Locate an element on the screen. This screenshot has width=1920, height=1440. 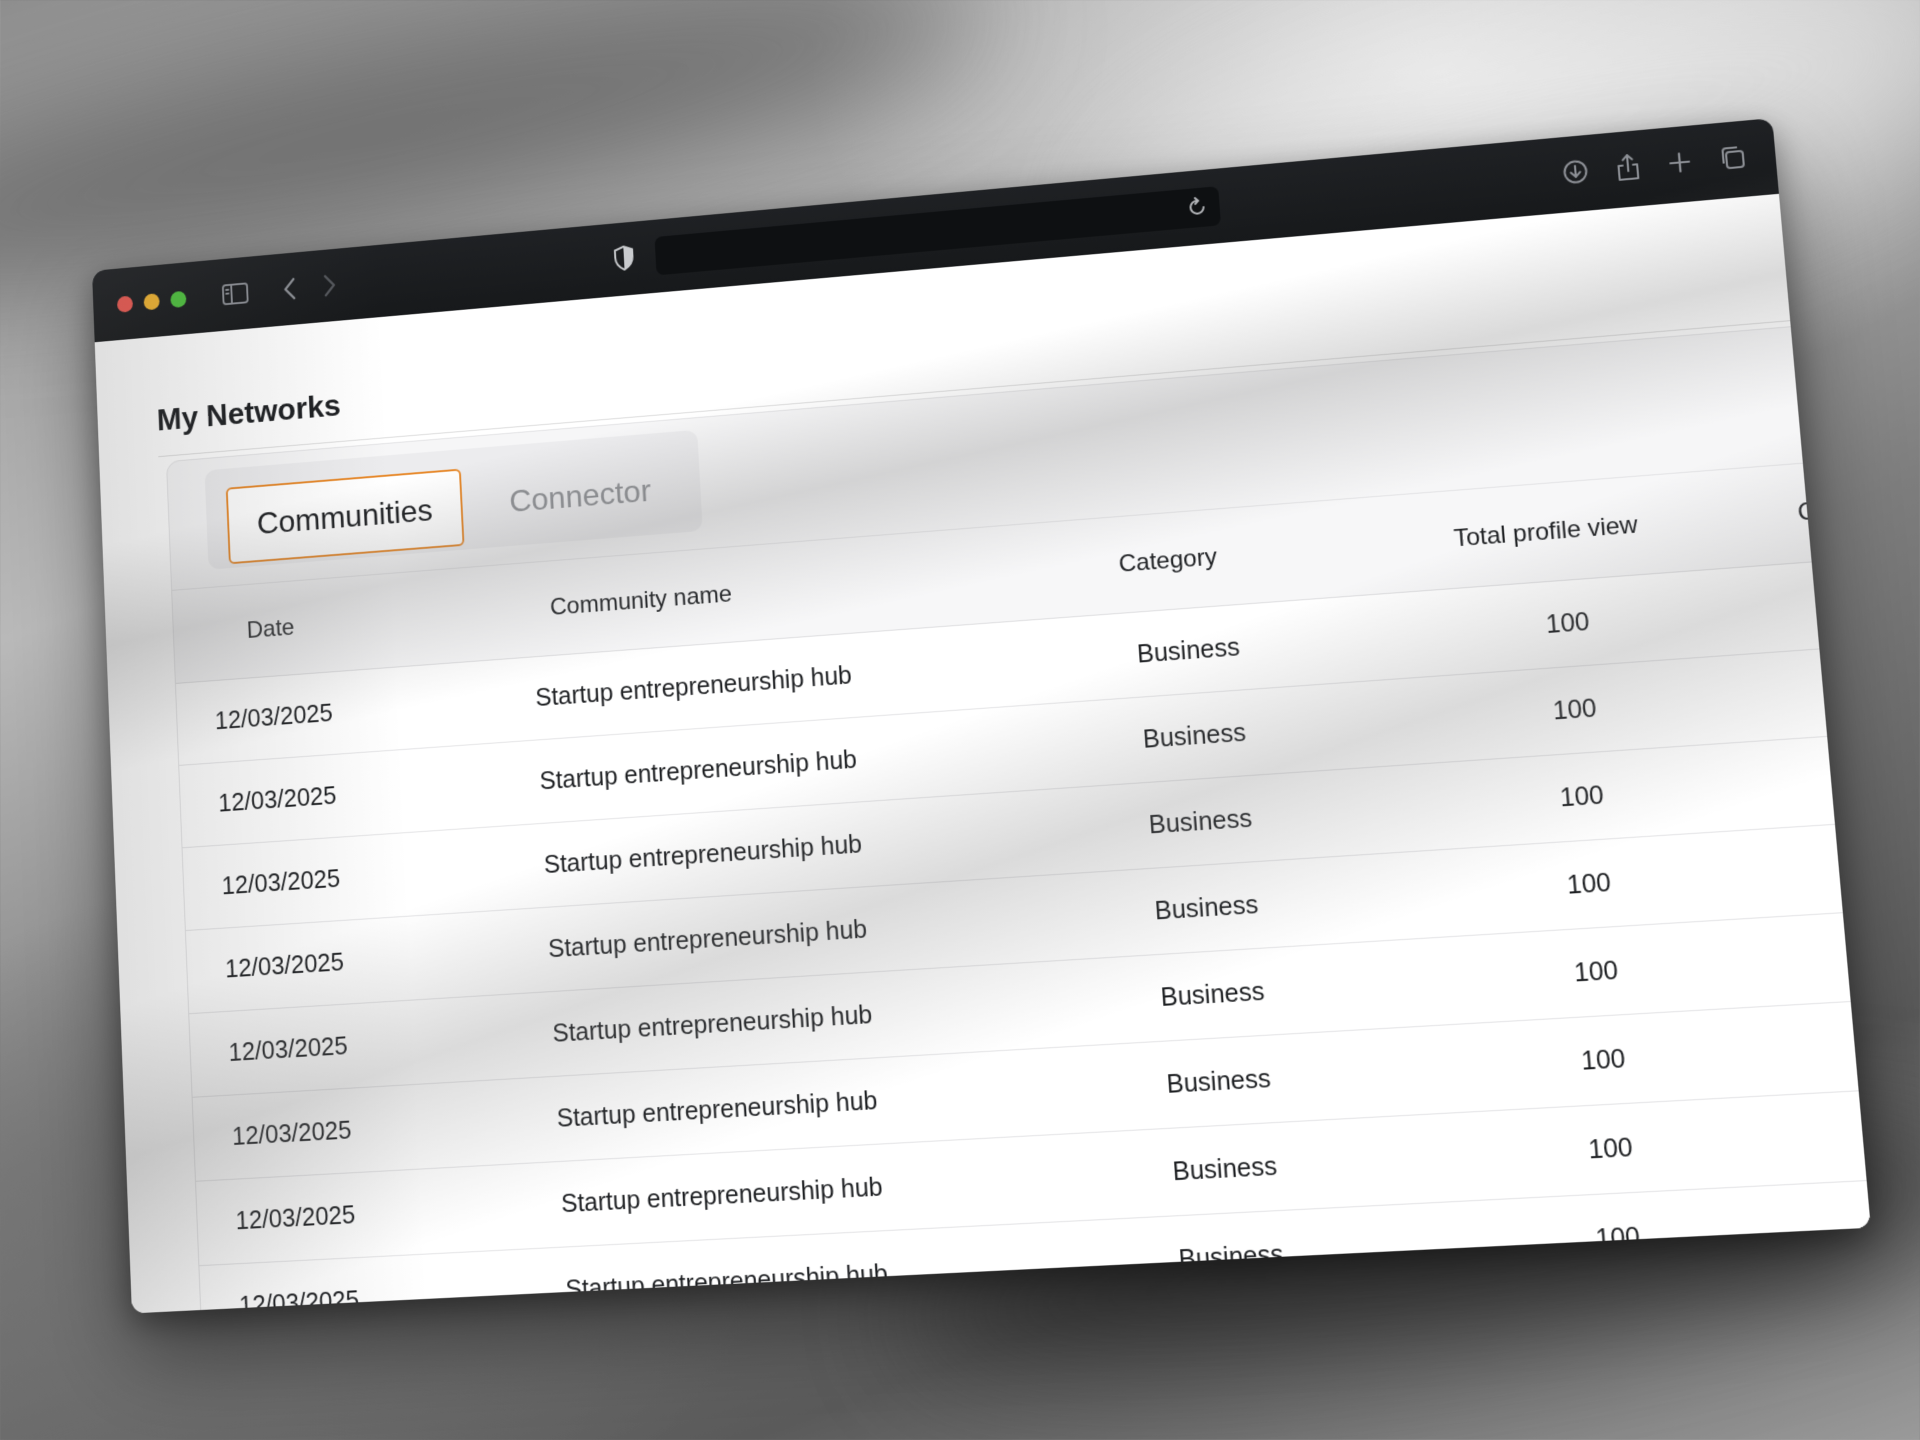
cell-date: 12/03/2025 is located at coordinates (360, 1214).